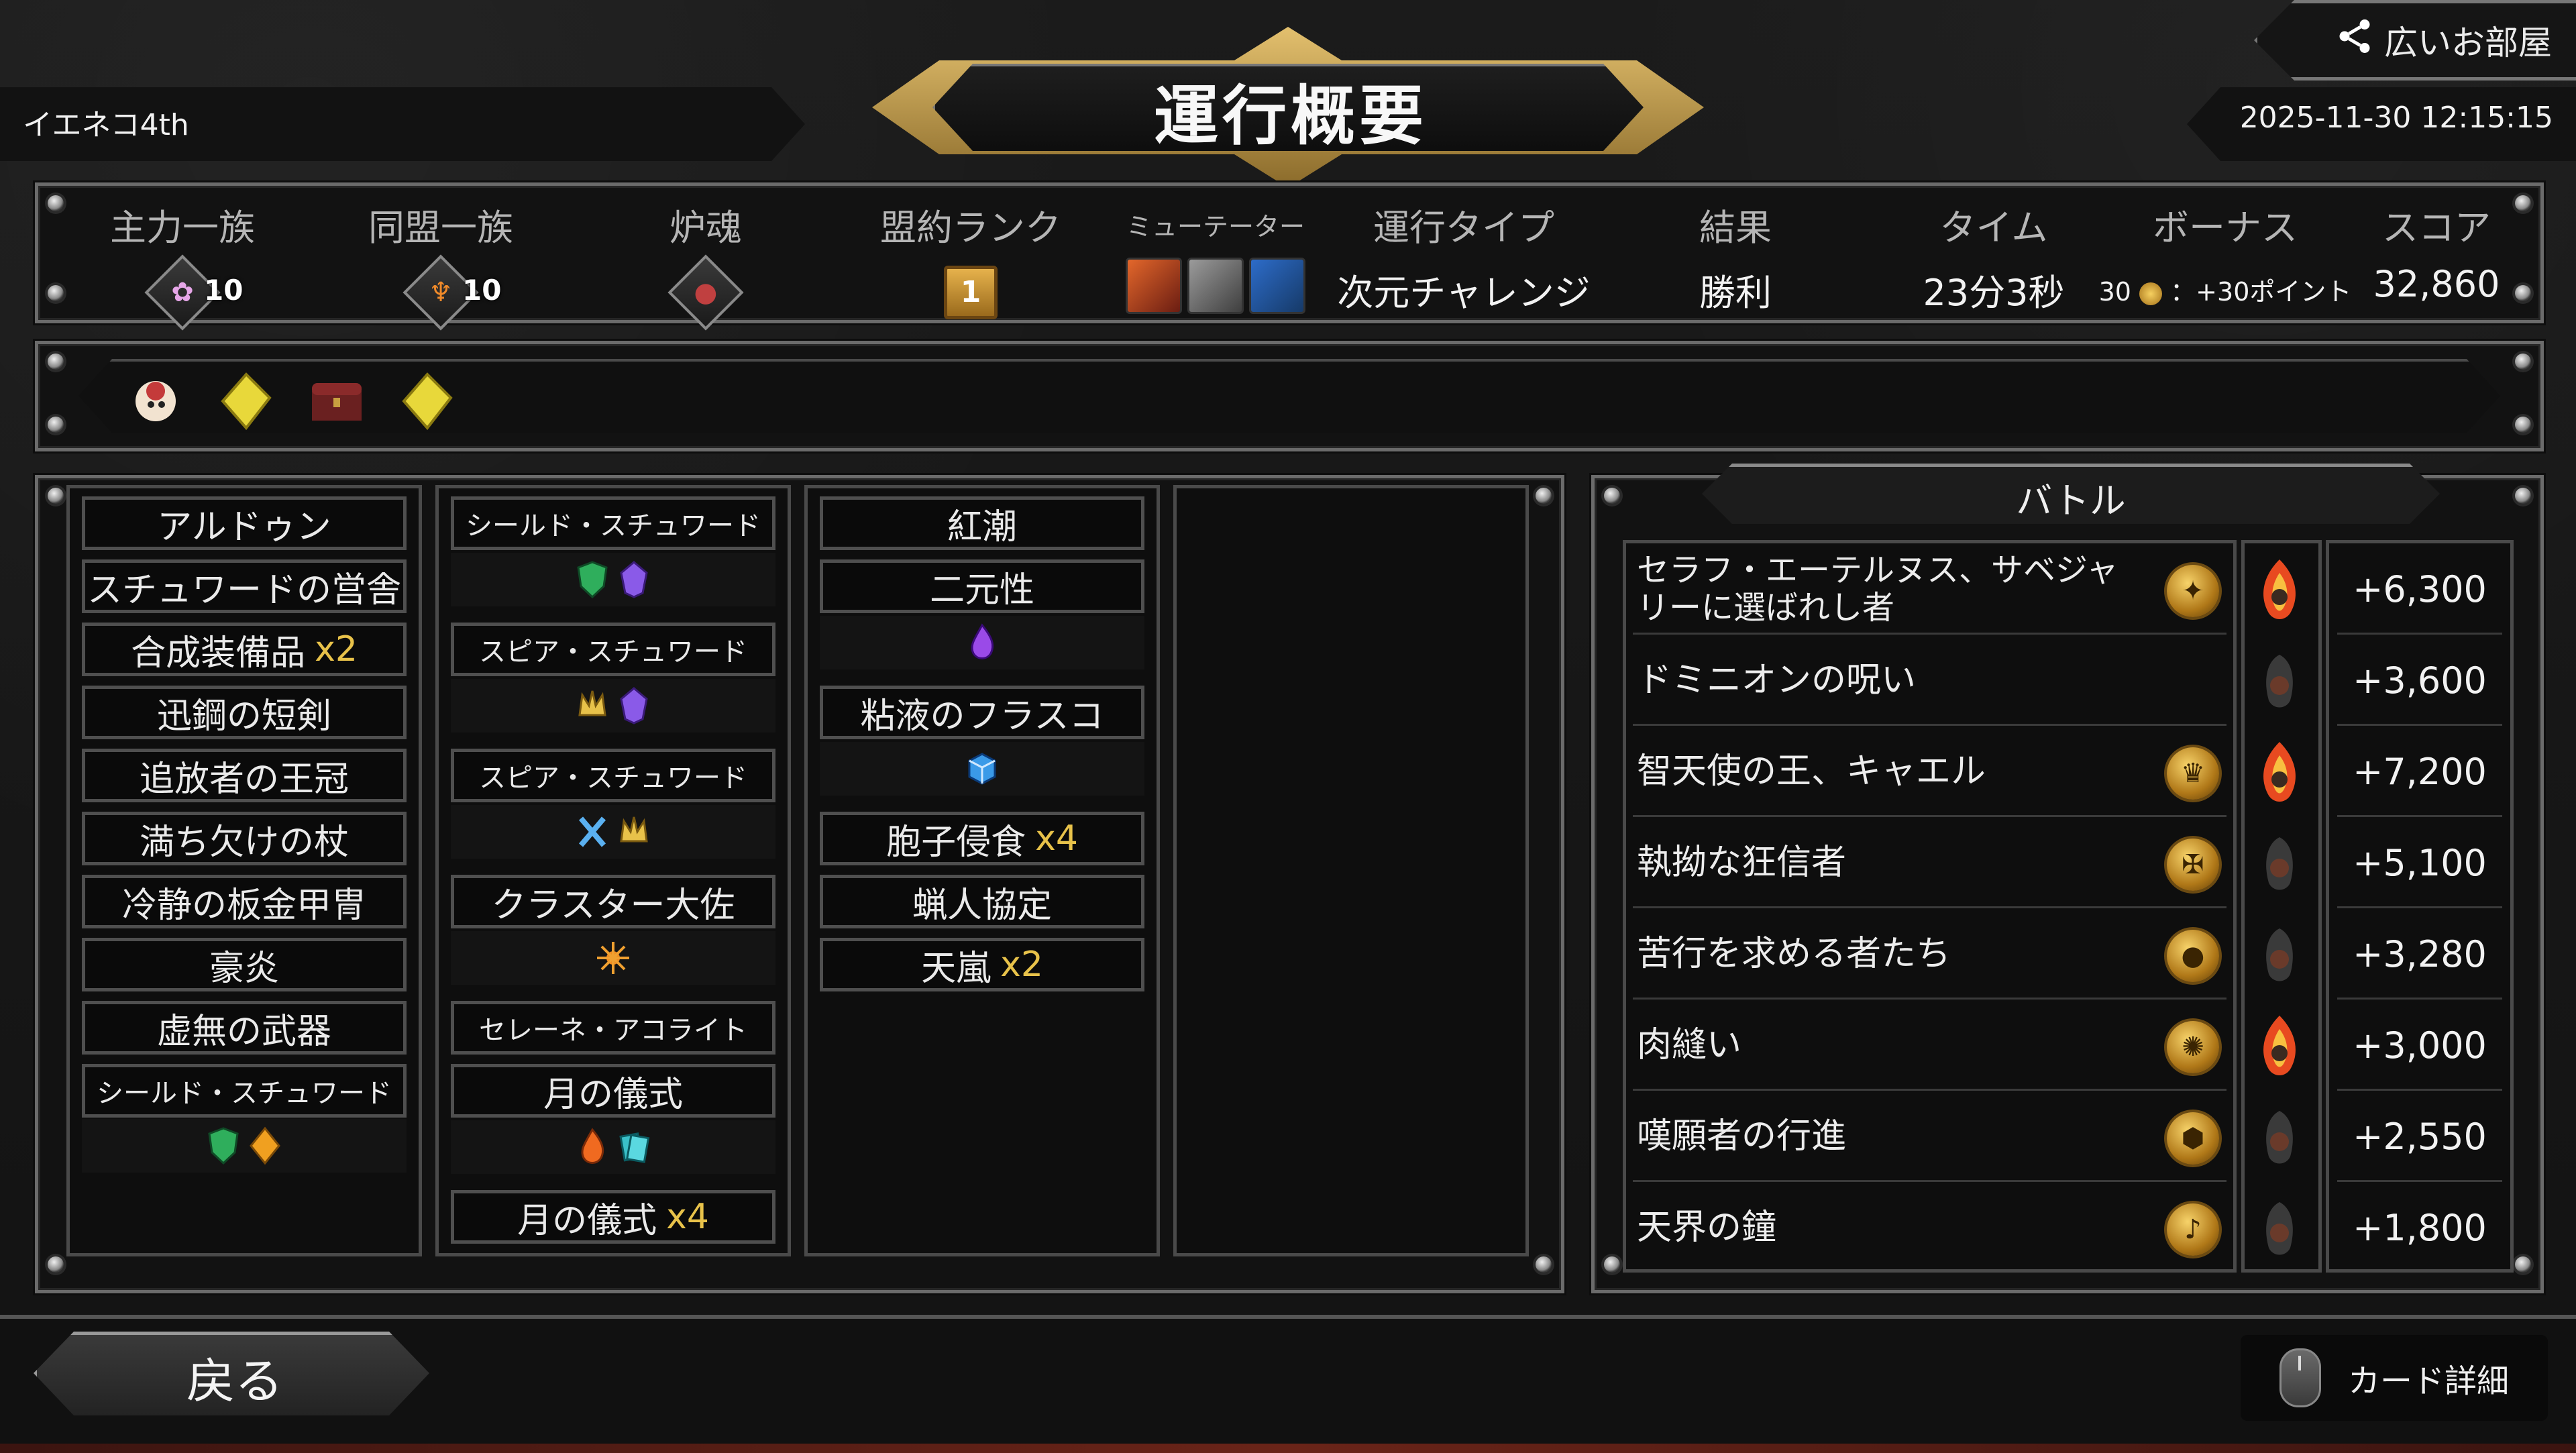 This screenshot has width=2576, height=1453. Describe the element at coordinates (634, 579) in the screenshot. I see `purple-crystal-gem-icon` at that location.